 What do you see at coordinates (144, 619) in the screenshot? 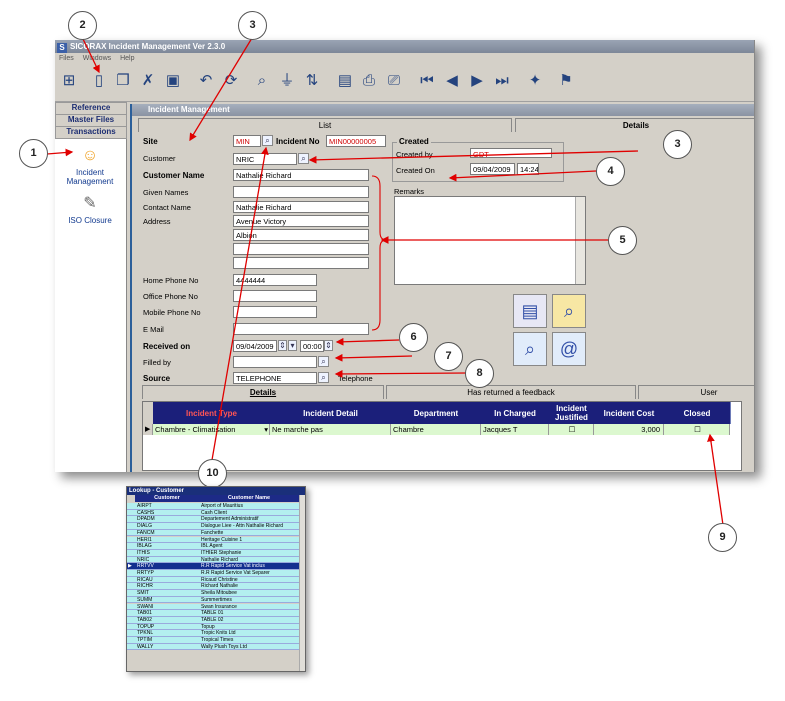
I see `lookup-cell-code: TAB02` at bounding box center [144, 619].